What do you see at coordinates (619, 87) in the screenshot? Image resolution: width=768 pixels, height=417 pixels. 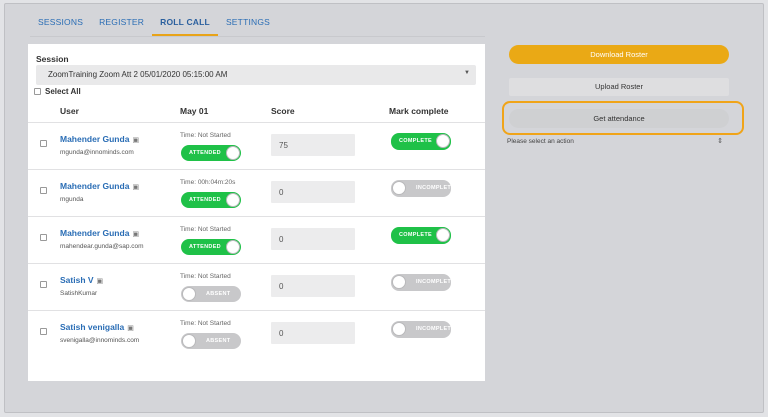 I see `upload-roster-button: Upload Roster` at bounding box center [619, 87].